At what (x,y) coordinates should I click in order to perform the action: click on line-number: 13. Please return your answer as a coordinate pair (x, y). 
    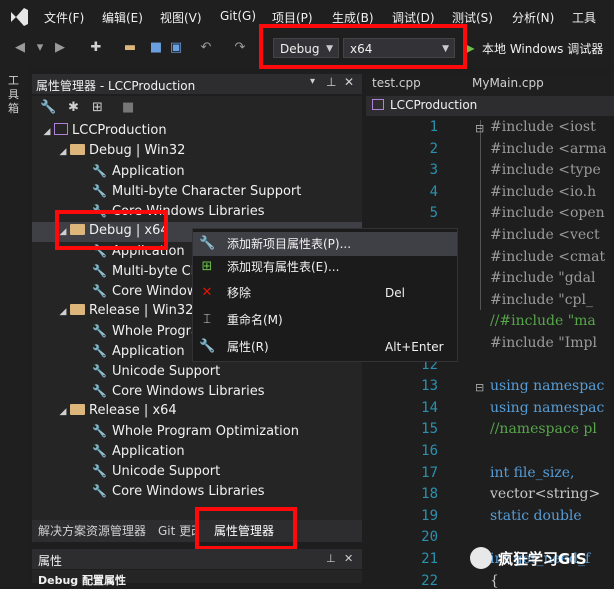
    Looking at the image, I should click on (429, 386).